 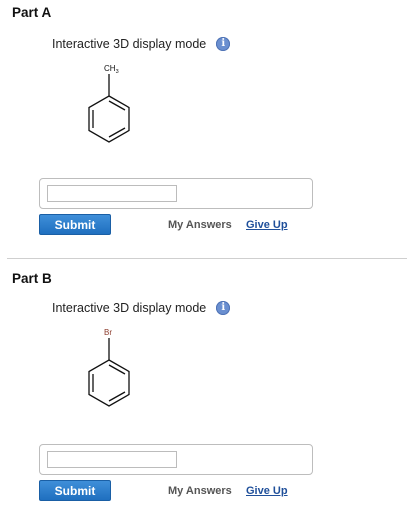 I want to click on part-b-submit-button: Submit, so click(x=75, y=490).